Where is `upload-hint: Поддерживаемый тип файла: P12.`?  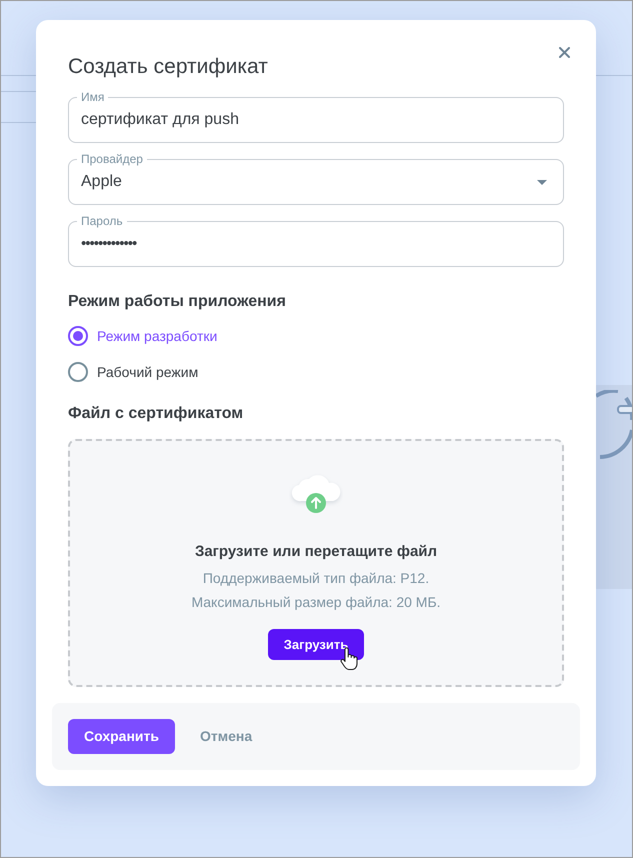
upload-hint: Поддерживаемый тип файла: P12. is located at coordinates (316, 578).